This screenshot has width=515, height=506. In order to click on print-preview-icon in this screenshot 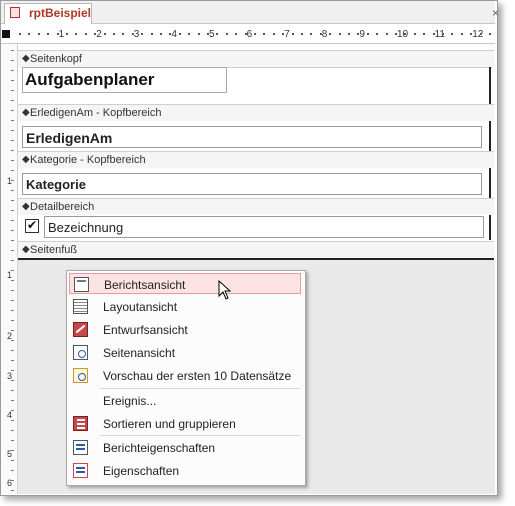, I will do `click(80, 352)`.